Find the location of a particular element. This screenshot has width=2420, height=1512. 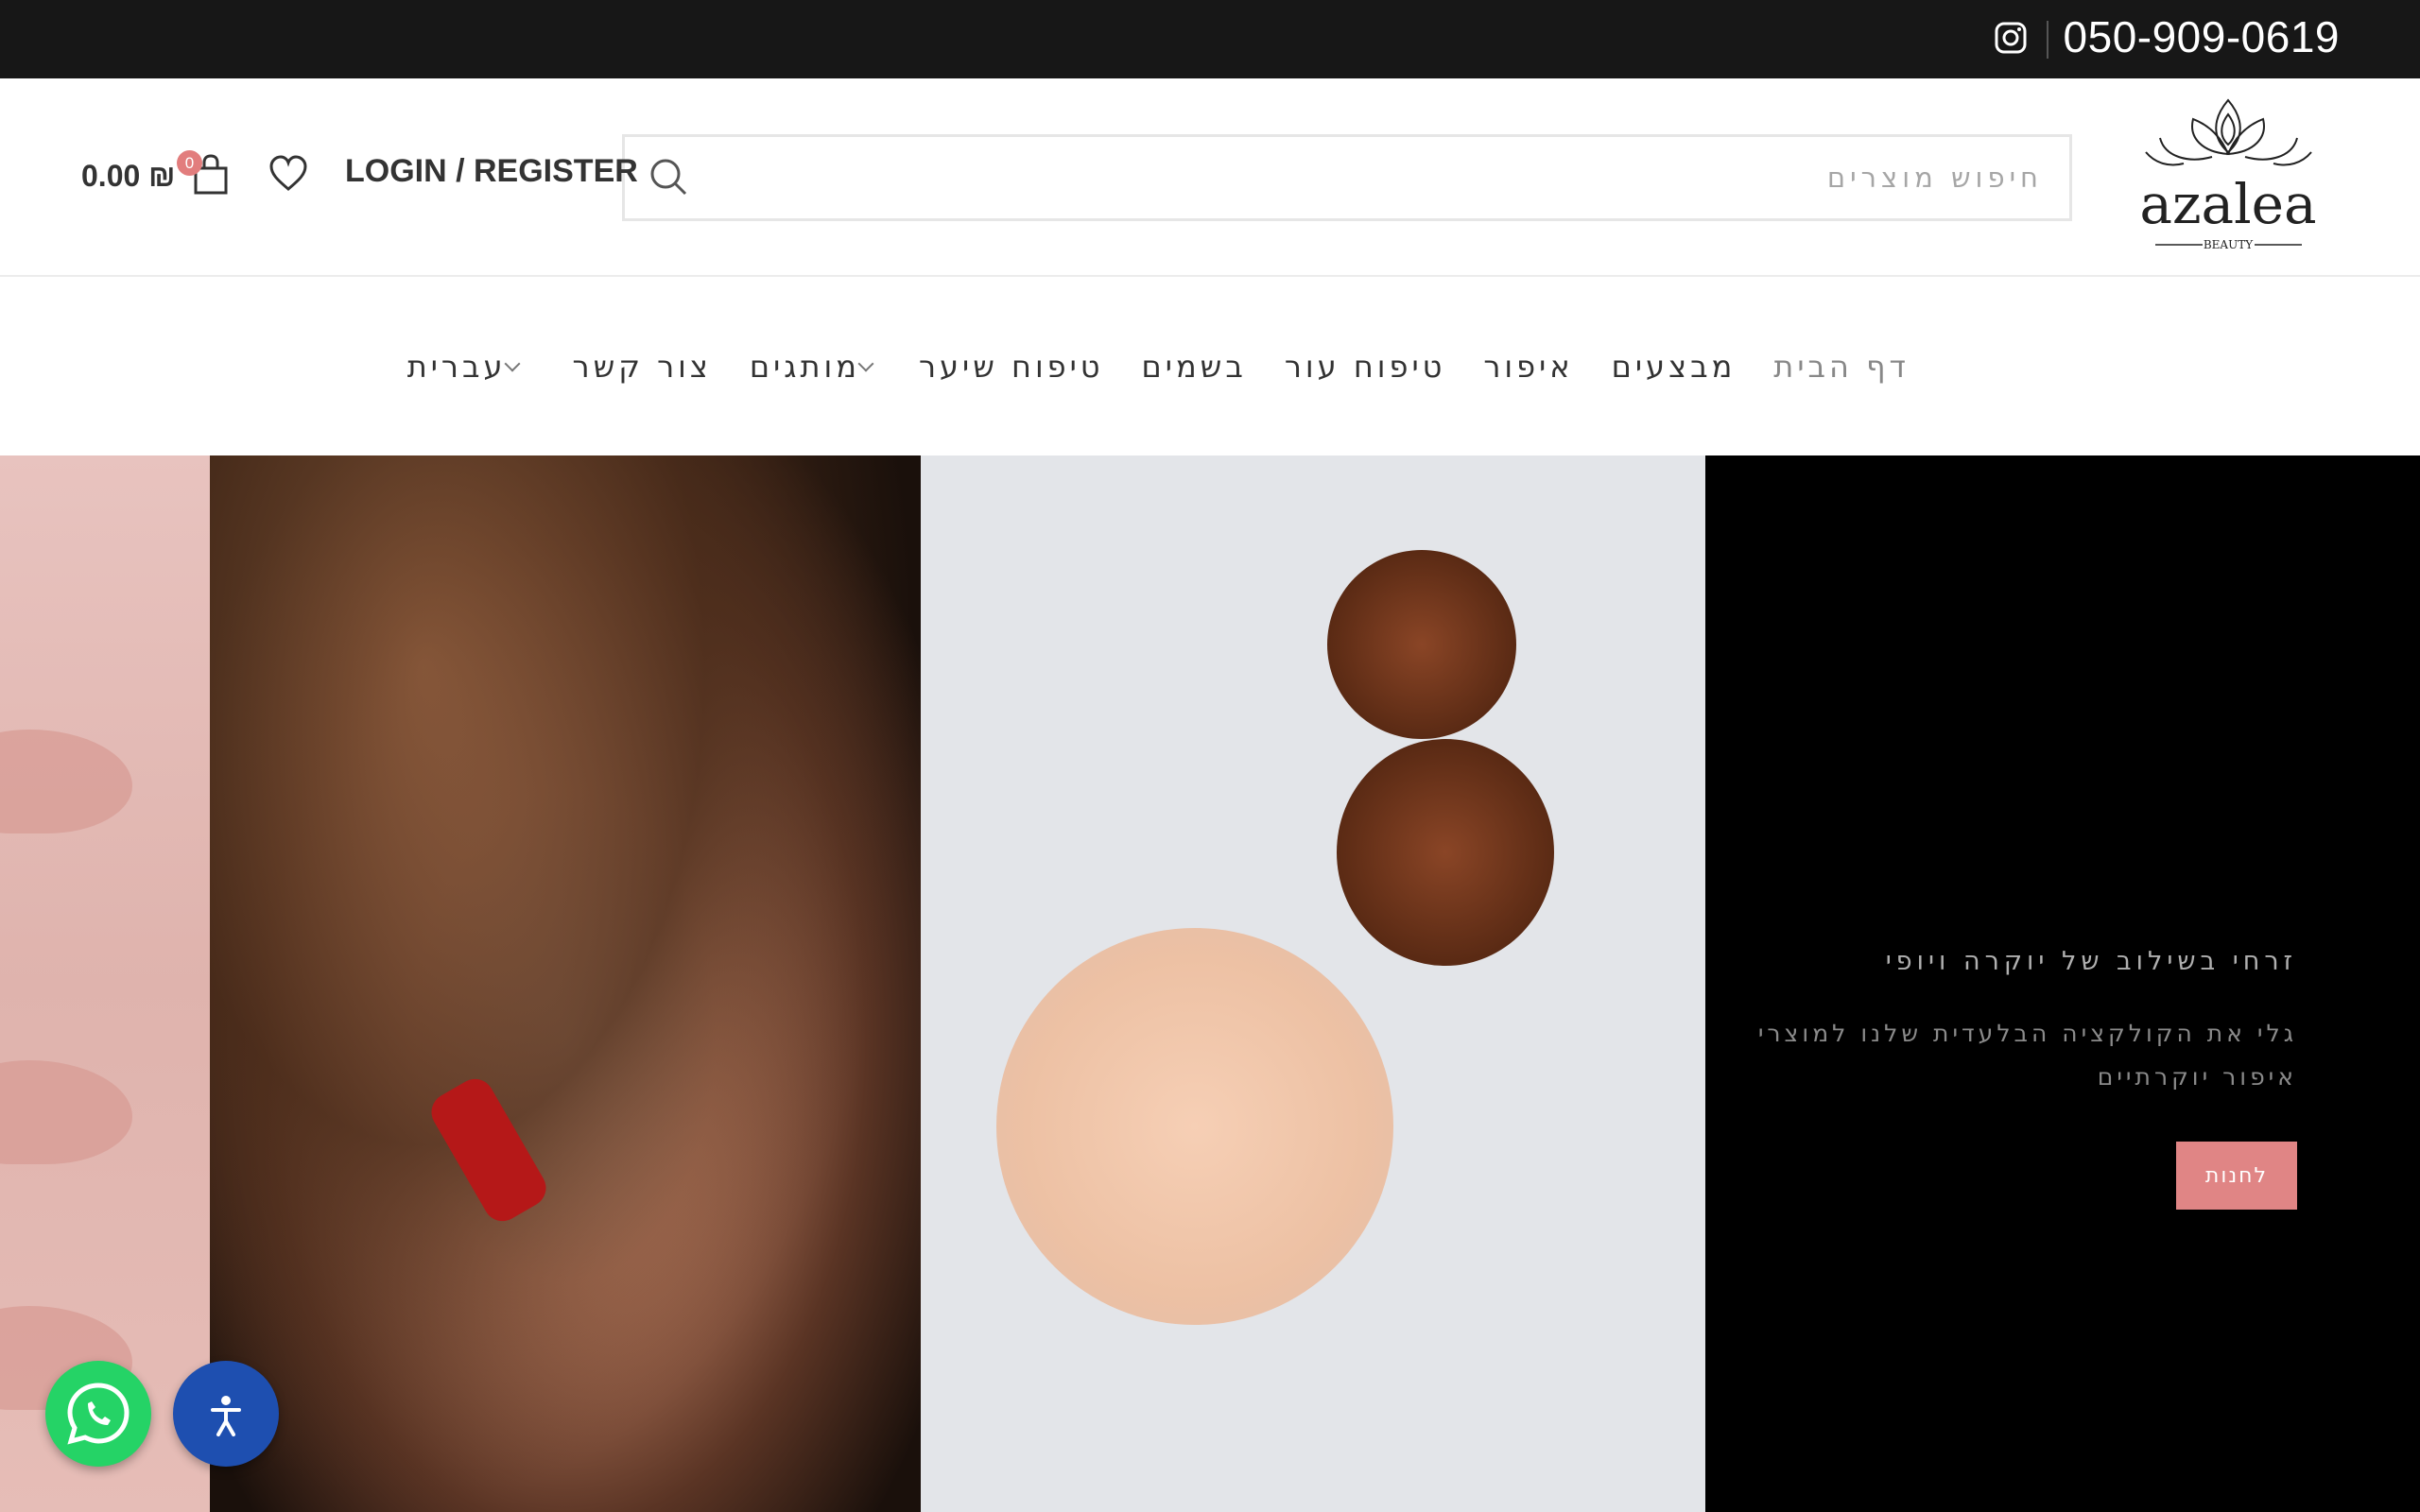

nav-item-makeup: איפור is located at coordinates (1528, 367).